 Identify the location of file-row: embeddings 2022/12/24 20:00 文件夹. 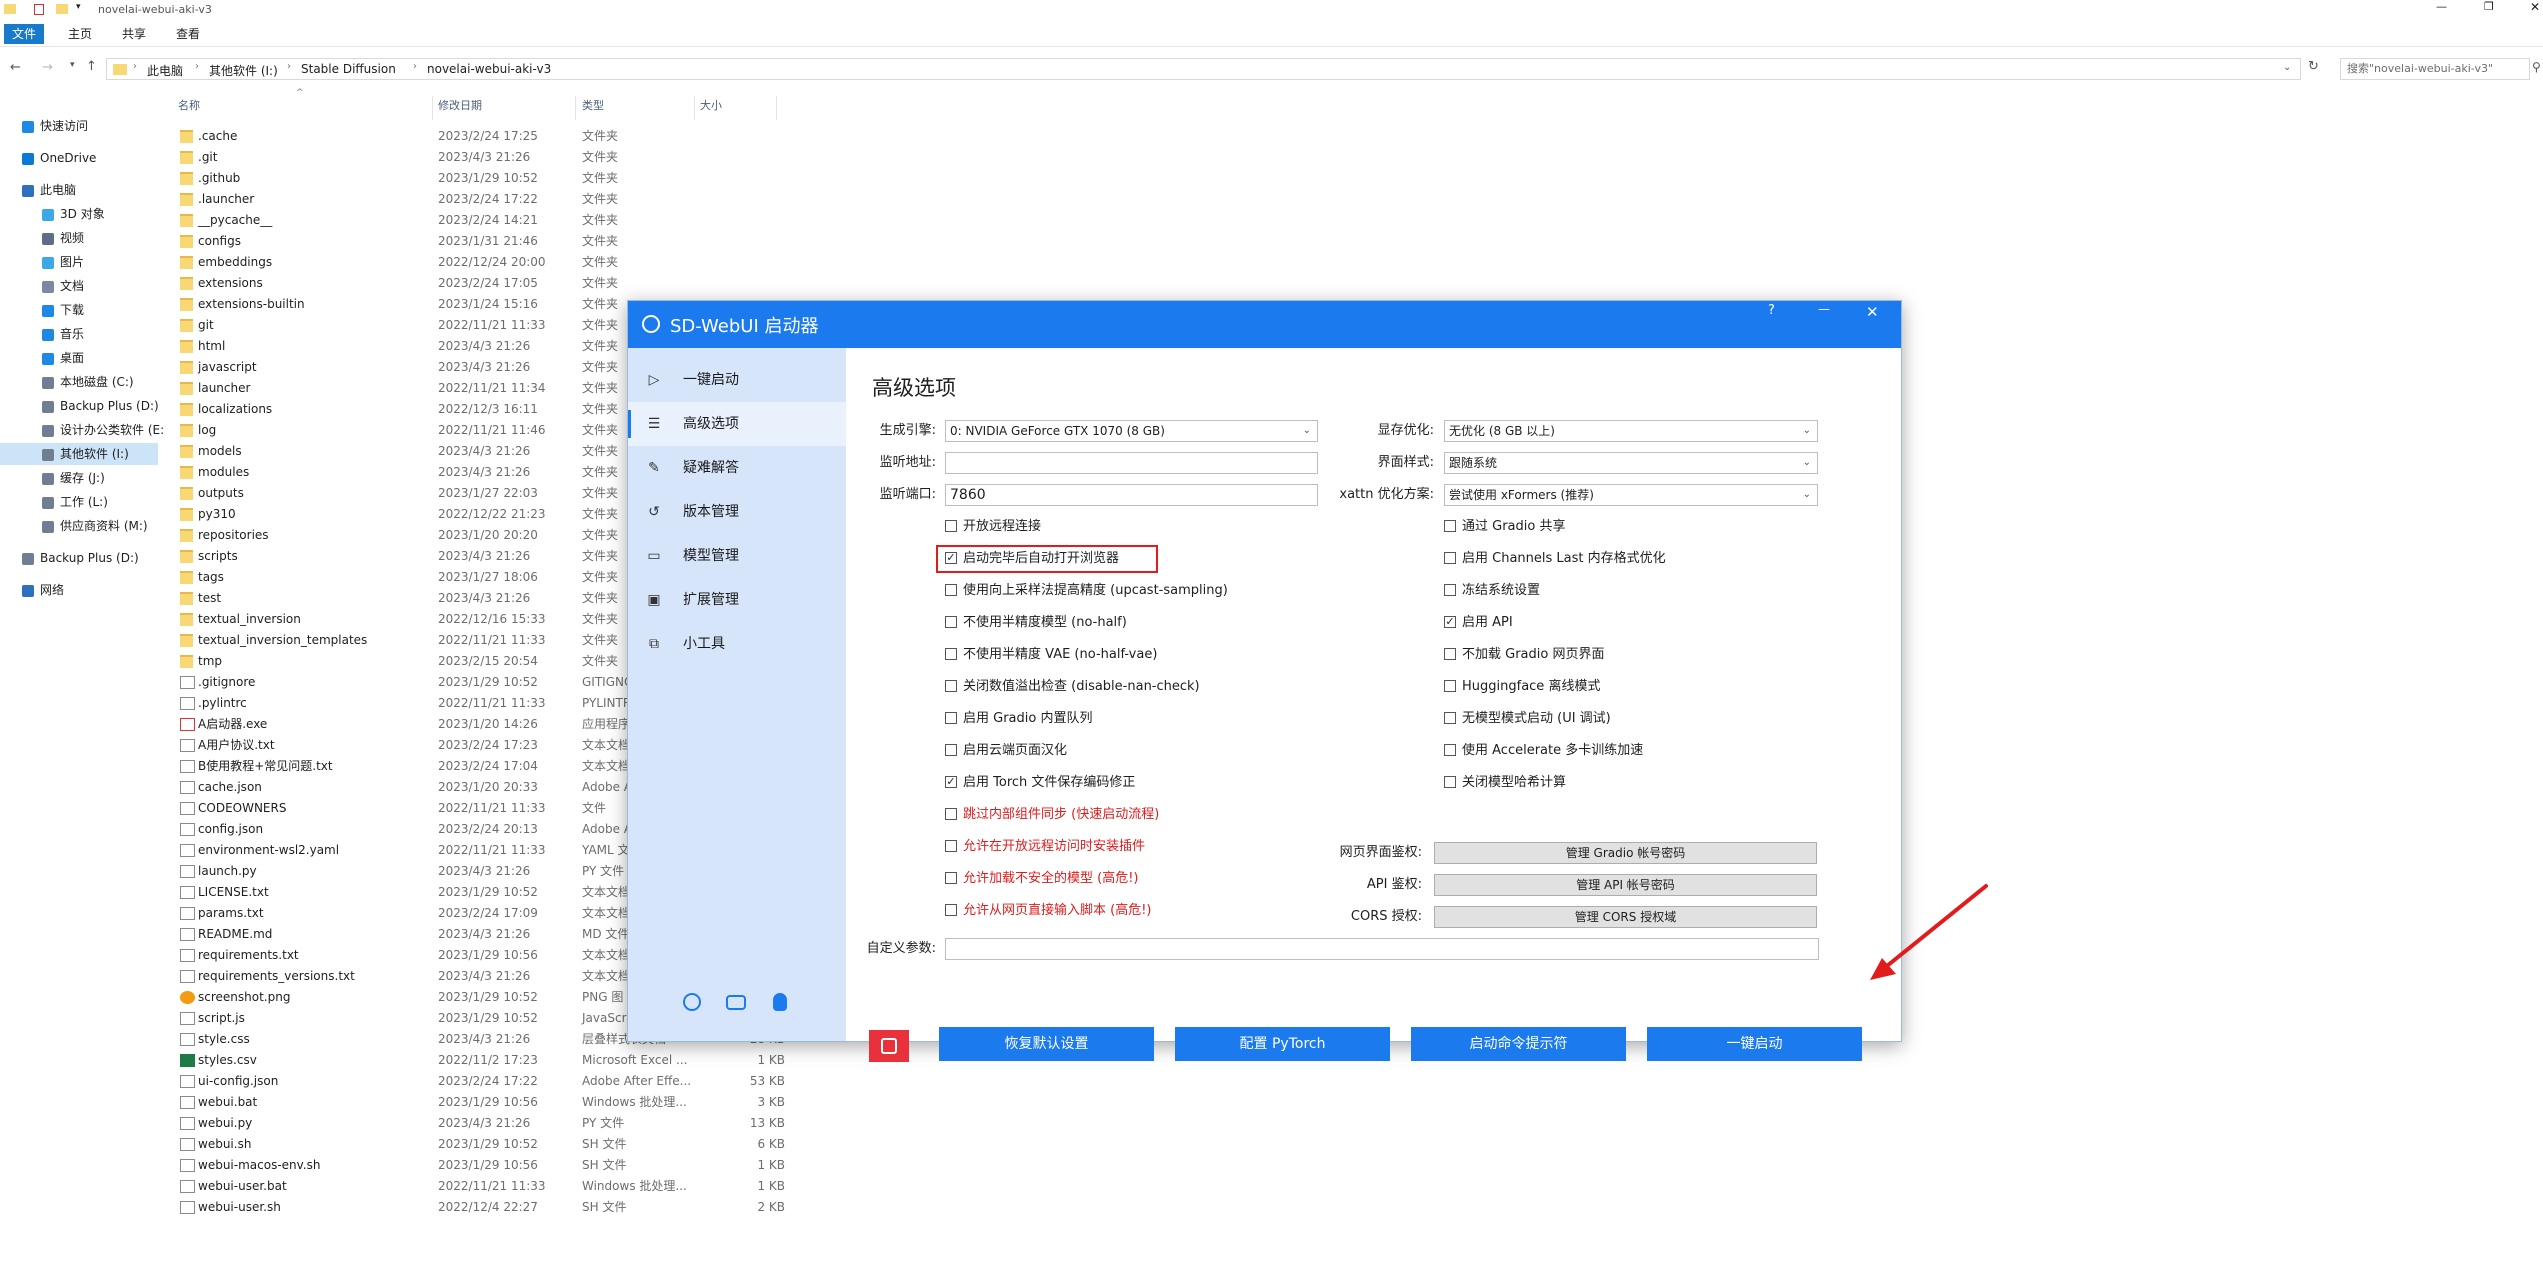
(480, 262).